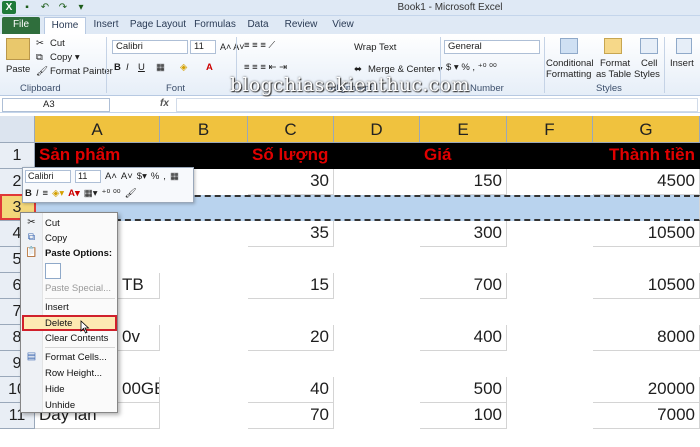 The width and height of the screenshot is (700, 447). I want to click on paste-clipboard-icon, so click(53, 271).